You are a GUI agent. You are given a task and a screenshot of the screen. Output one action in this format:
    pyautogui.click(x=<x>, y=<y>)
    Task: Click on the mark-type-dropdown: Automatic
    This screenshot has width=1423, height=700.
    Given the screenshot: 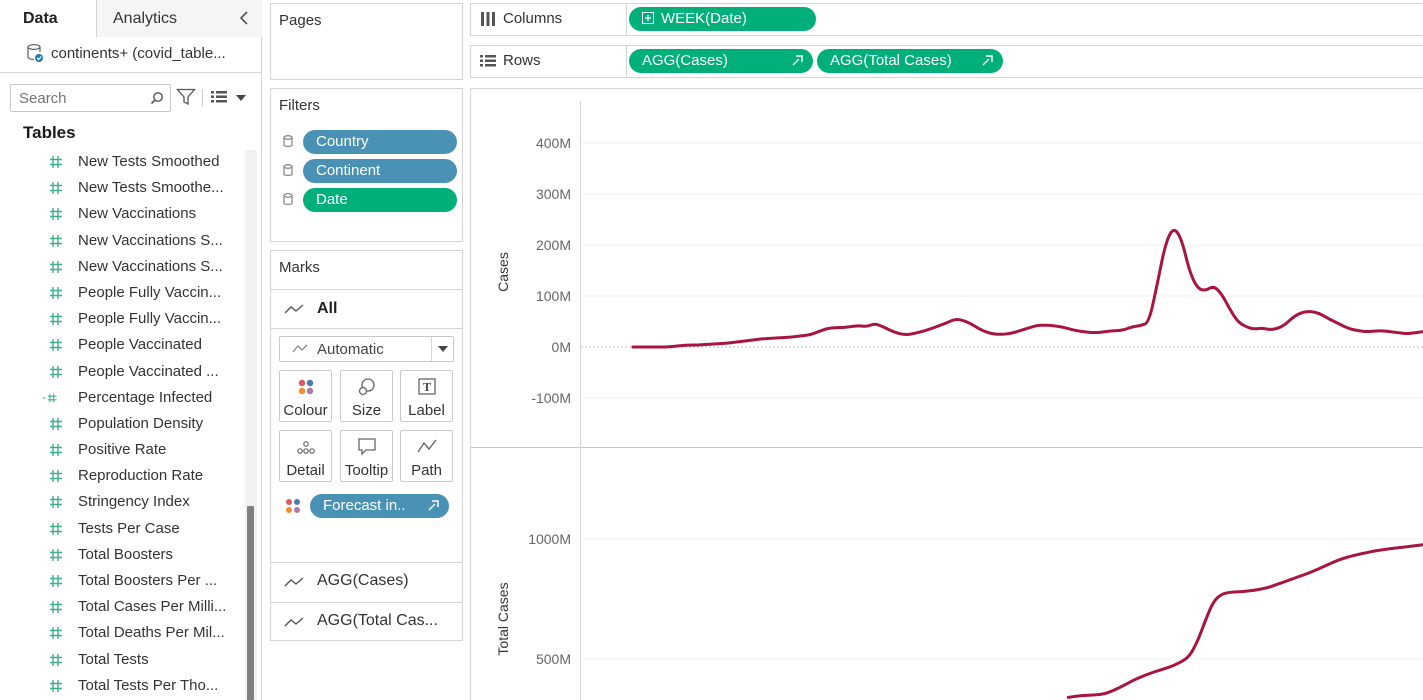 What is the action you would take?
    pyautogui.click(x=366, y=349)
    